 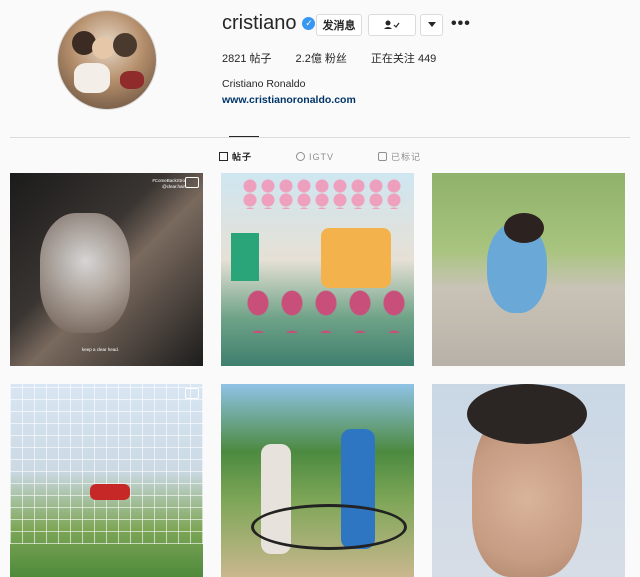 What do you see at coordinates (244, 136) in the screenshot?
I see `active-tab-indicator` at bounding box center [244, 136].